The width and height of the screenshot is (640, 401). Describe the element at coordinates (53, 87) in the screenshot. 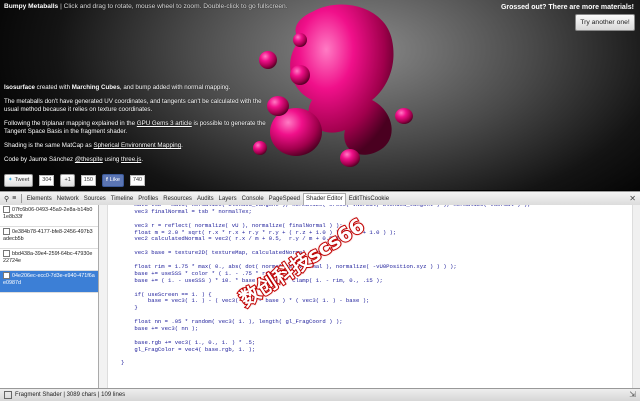

I see `info-text: created with` at that location.